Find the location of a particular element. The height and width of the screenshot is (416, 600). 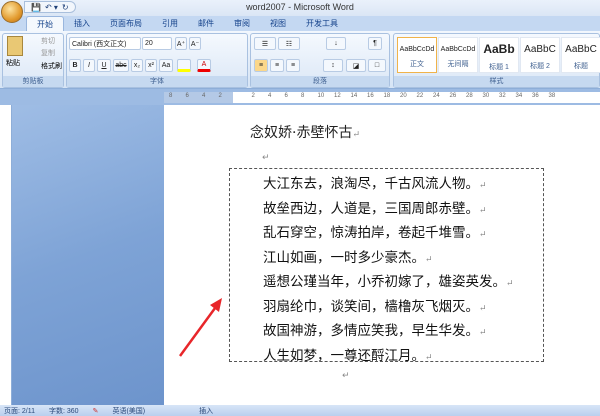

style-name: 无间隔 is located at coordinates (458, 64).